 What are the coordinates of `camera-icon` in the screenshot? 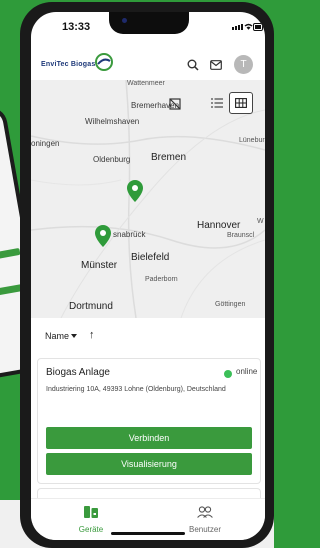 It's located at (124, 20).